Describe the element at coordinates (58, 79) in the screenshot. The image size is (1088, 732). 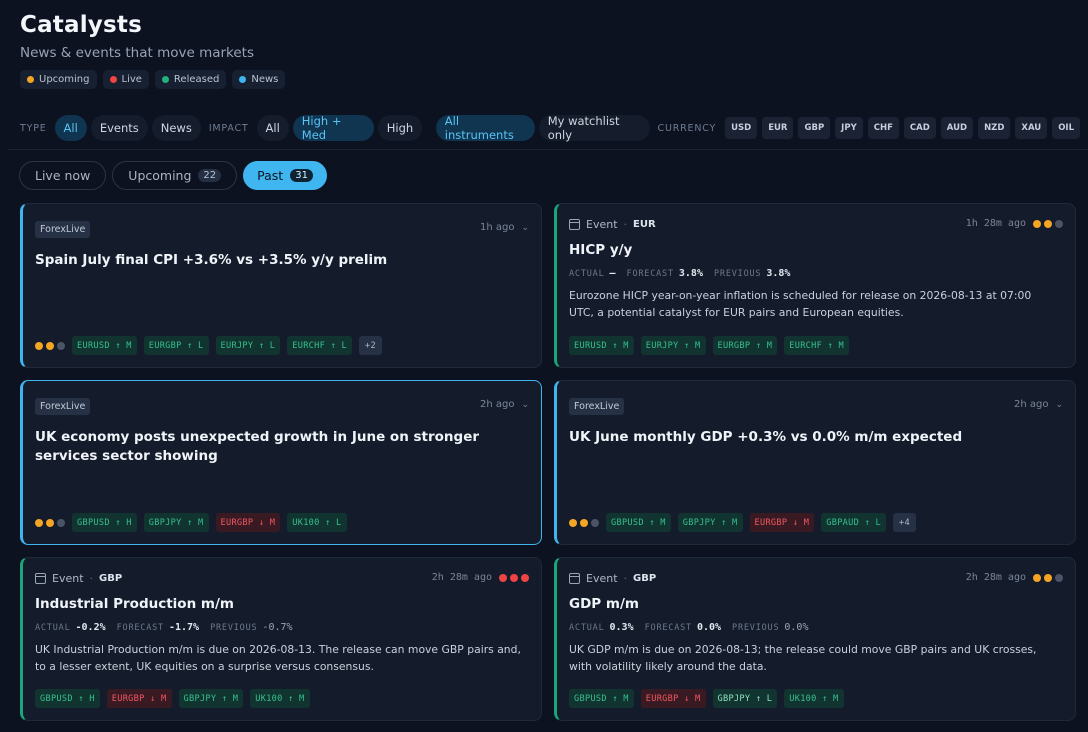
I see `legend-upcoming: Upcoming` at that location.